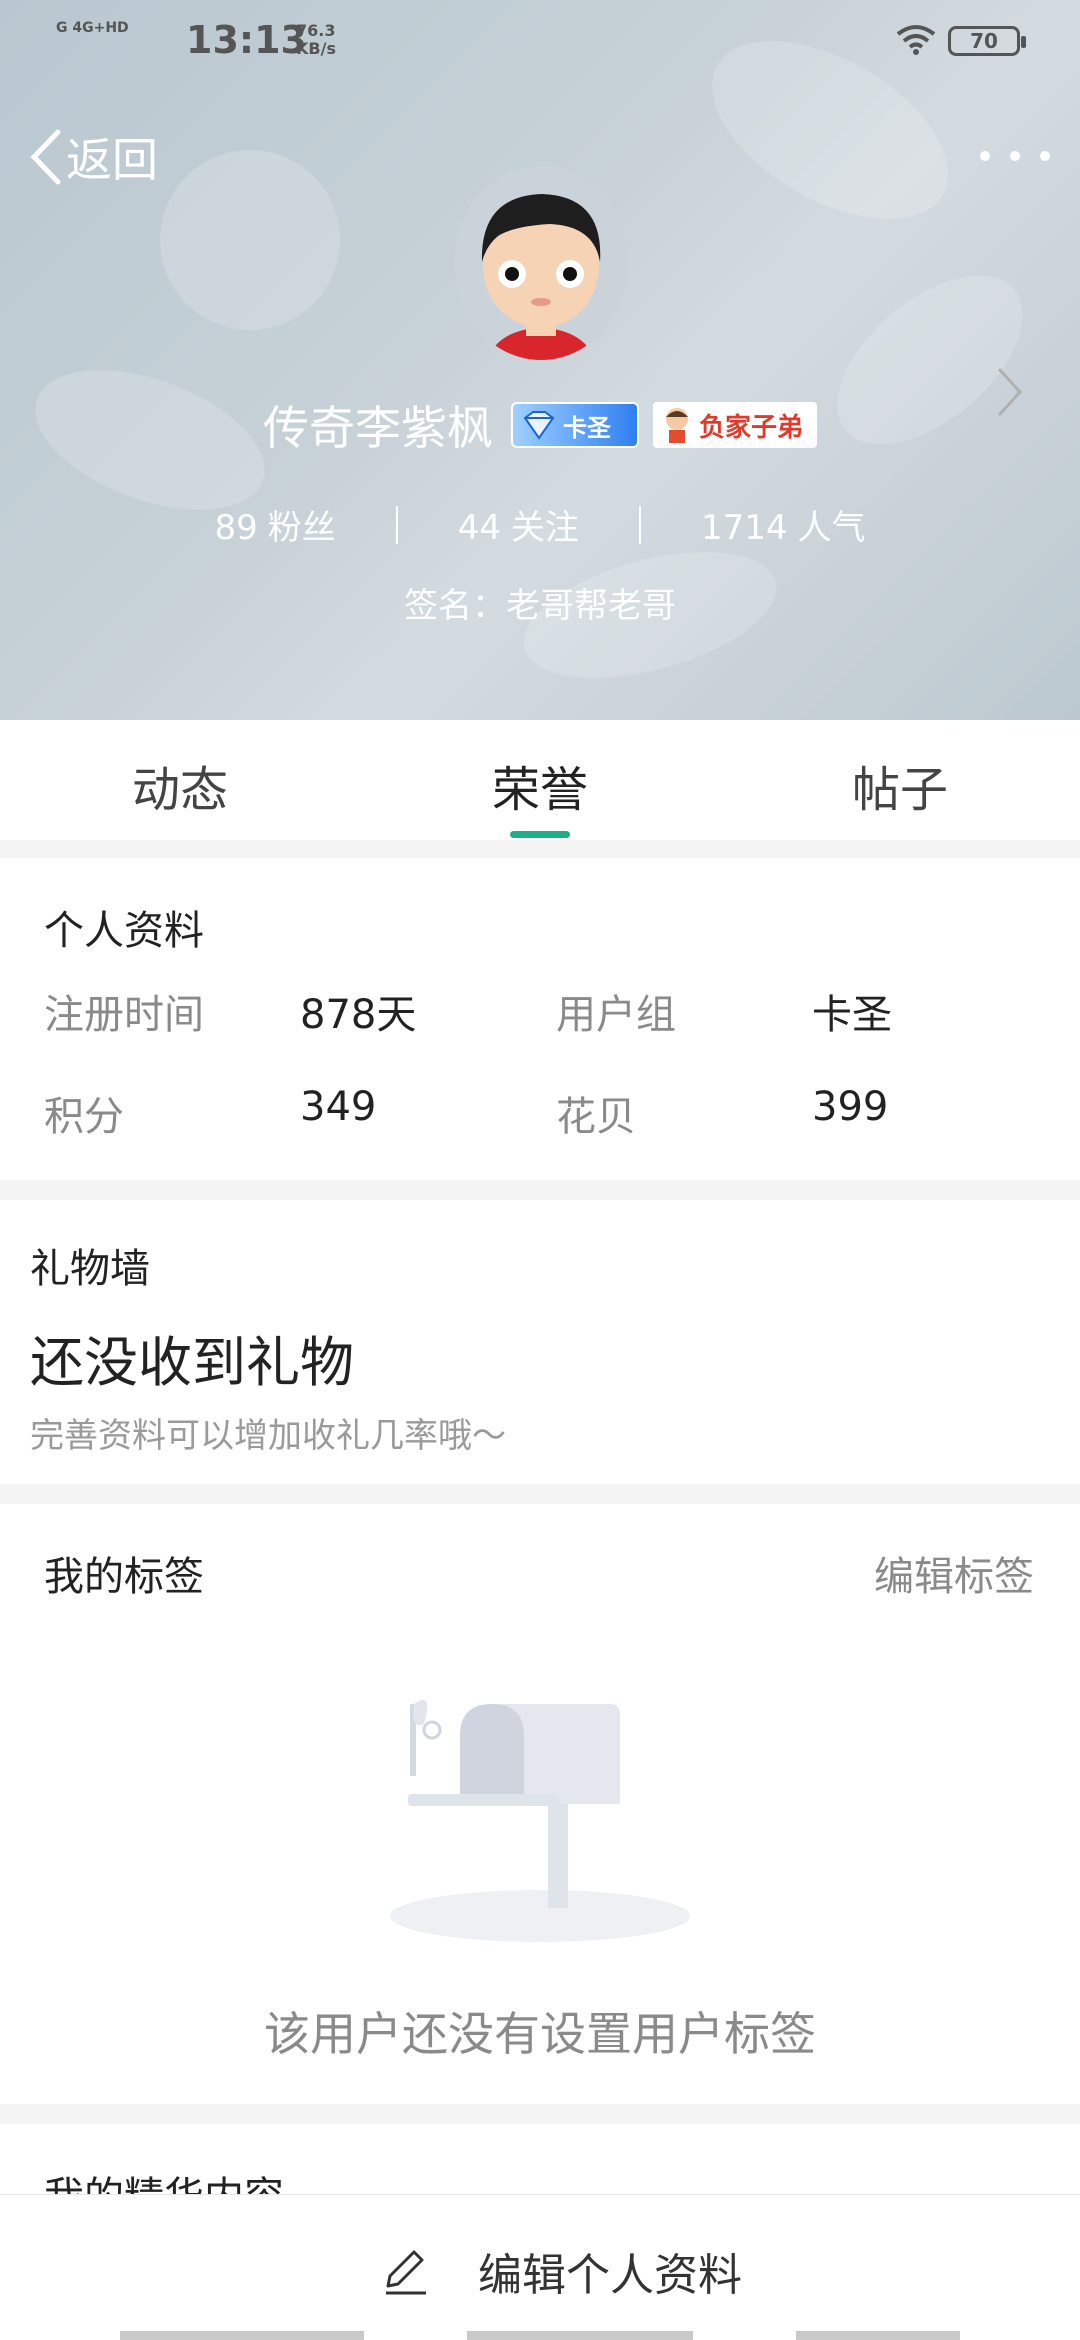  What do you see at coordinates (616, 1015) in the screenshot?
I see `user-group-label: 用户组` at bounding box center [616, 1015].